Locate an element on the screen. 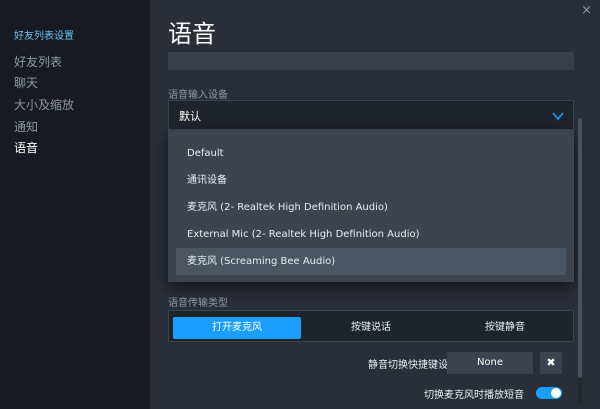  toggle-knob is located at coordinates (556, 393).